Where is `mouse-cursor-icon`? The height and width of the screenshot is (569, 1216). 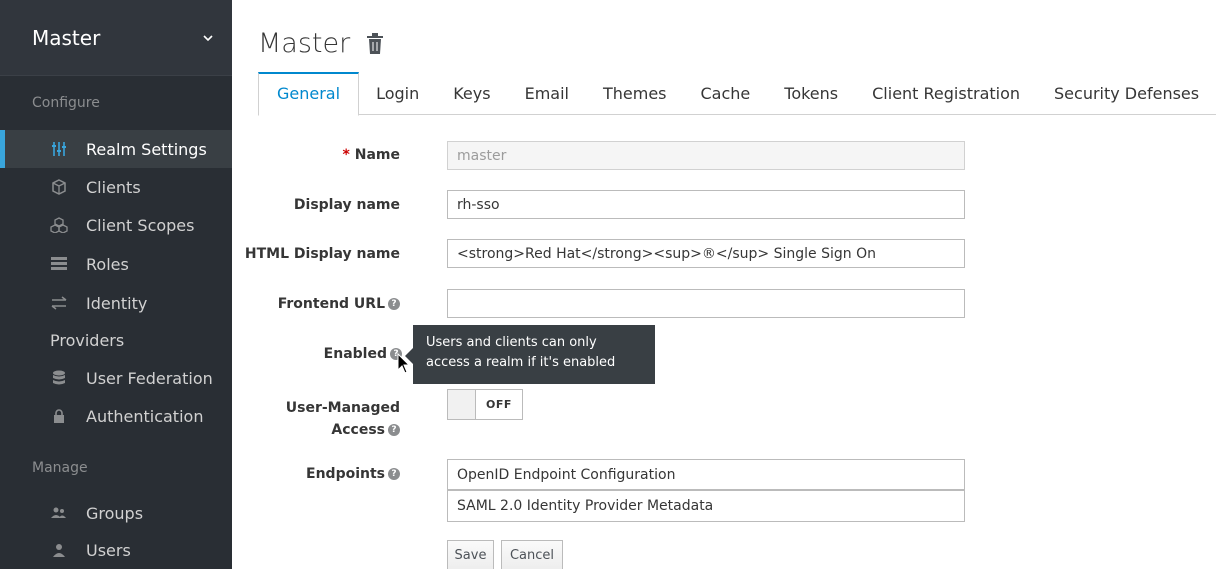
mouse-cursor-icon is located at coordinates (404, 363).